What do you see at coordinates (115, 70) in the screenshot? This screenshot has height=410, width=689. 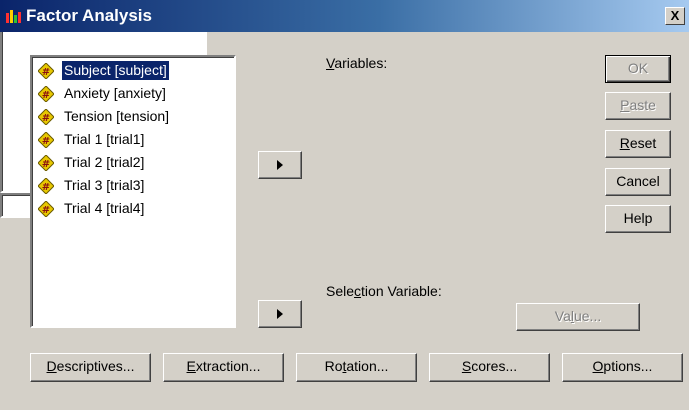 I see `variable-label: Subject [subject]` at bounding box center [115, 70].